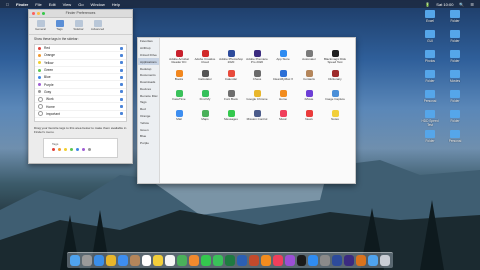 This screenshot has width=480, height=270. What do you see at coordinates (148, 48) in the screenshot?
I see `sidebar-item: AirDrop` at bounding box center [148, 48].